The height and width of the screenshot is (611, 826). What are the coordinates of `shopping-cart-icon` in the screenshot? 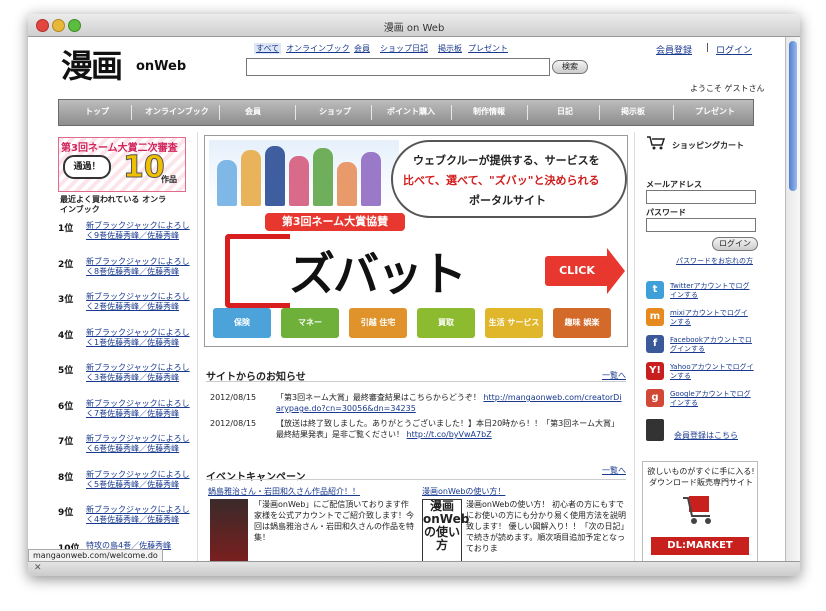 It's located at (656, 143).